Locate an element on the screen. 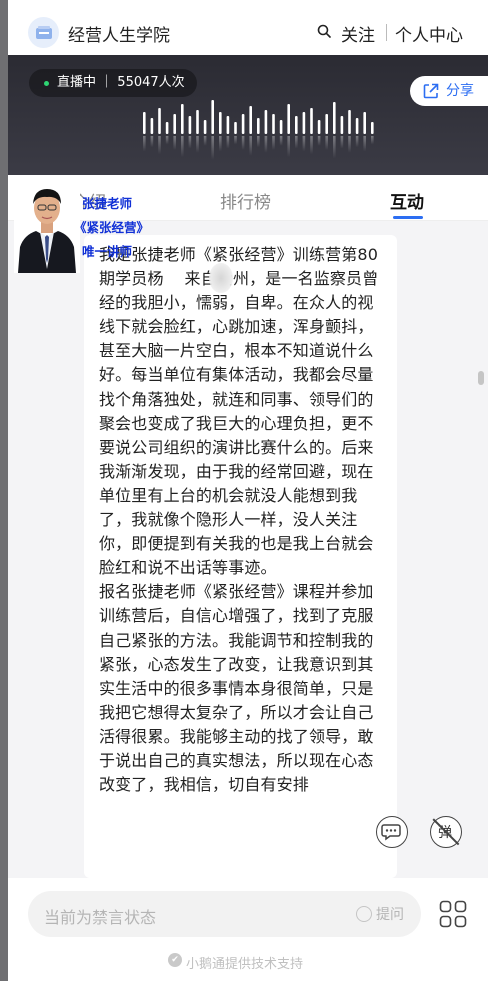  tab-interaction: 互动 is located at coordinates (407, 200).